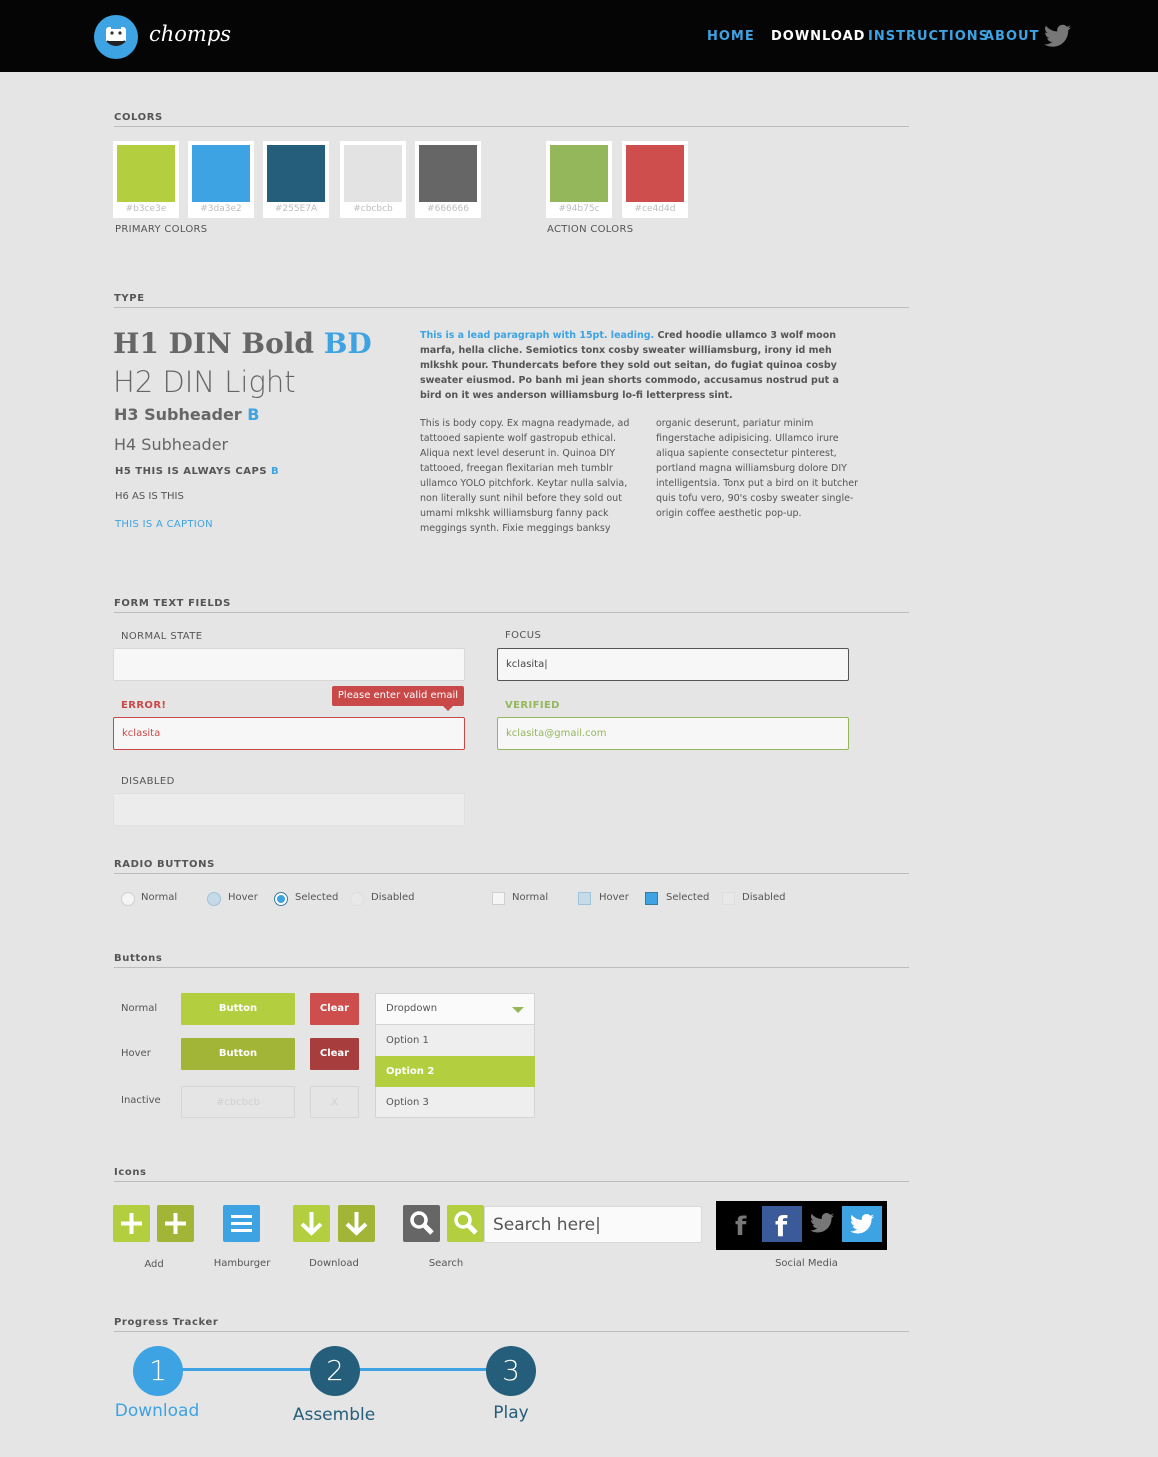 The width and height of the screenshot is (1158, 1457). I want to click on dropdown-option-1: Option 1, so click(455, 1040).